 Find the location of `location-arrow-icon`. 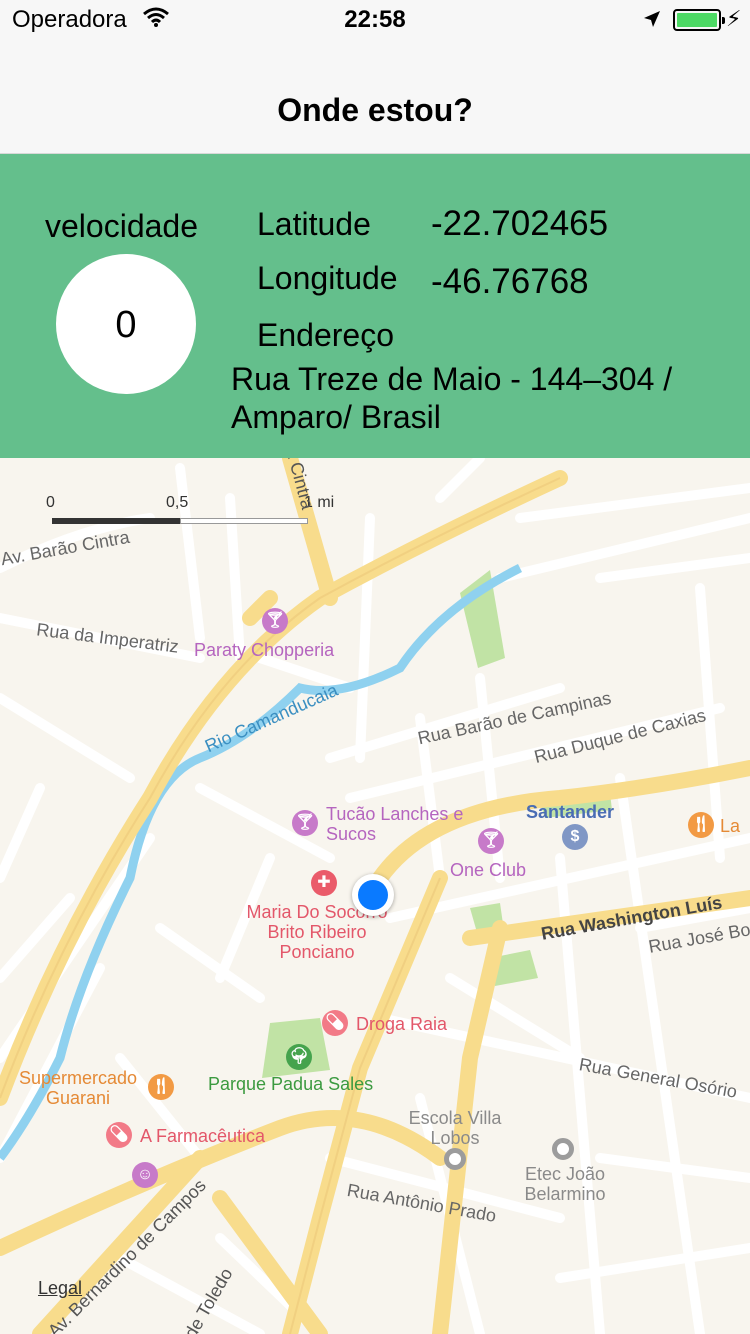

location-arrow-icon is located at coordinates (652, 22).